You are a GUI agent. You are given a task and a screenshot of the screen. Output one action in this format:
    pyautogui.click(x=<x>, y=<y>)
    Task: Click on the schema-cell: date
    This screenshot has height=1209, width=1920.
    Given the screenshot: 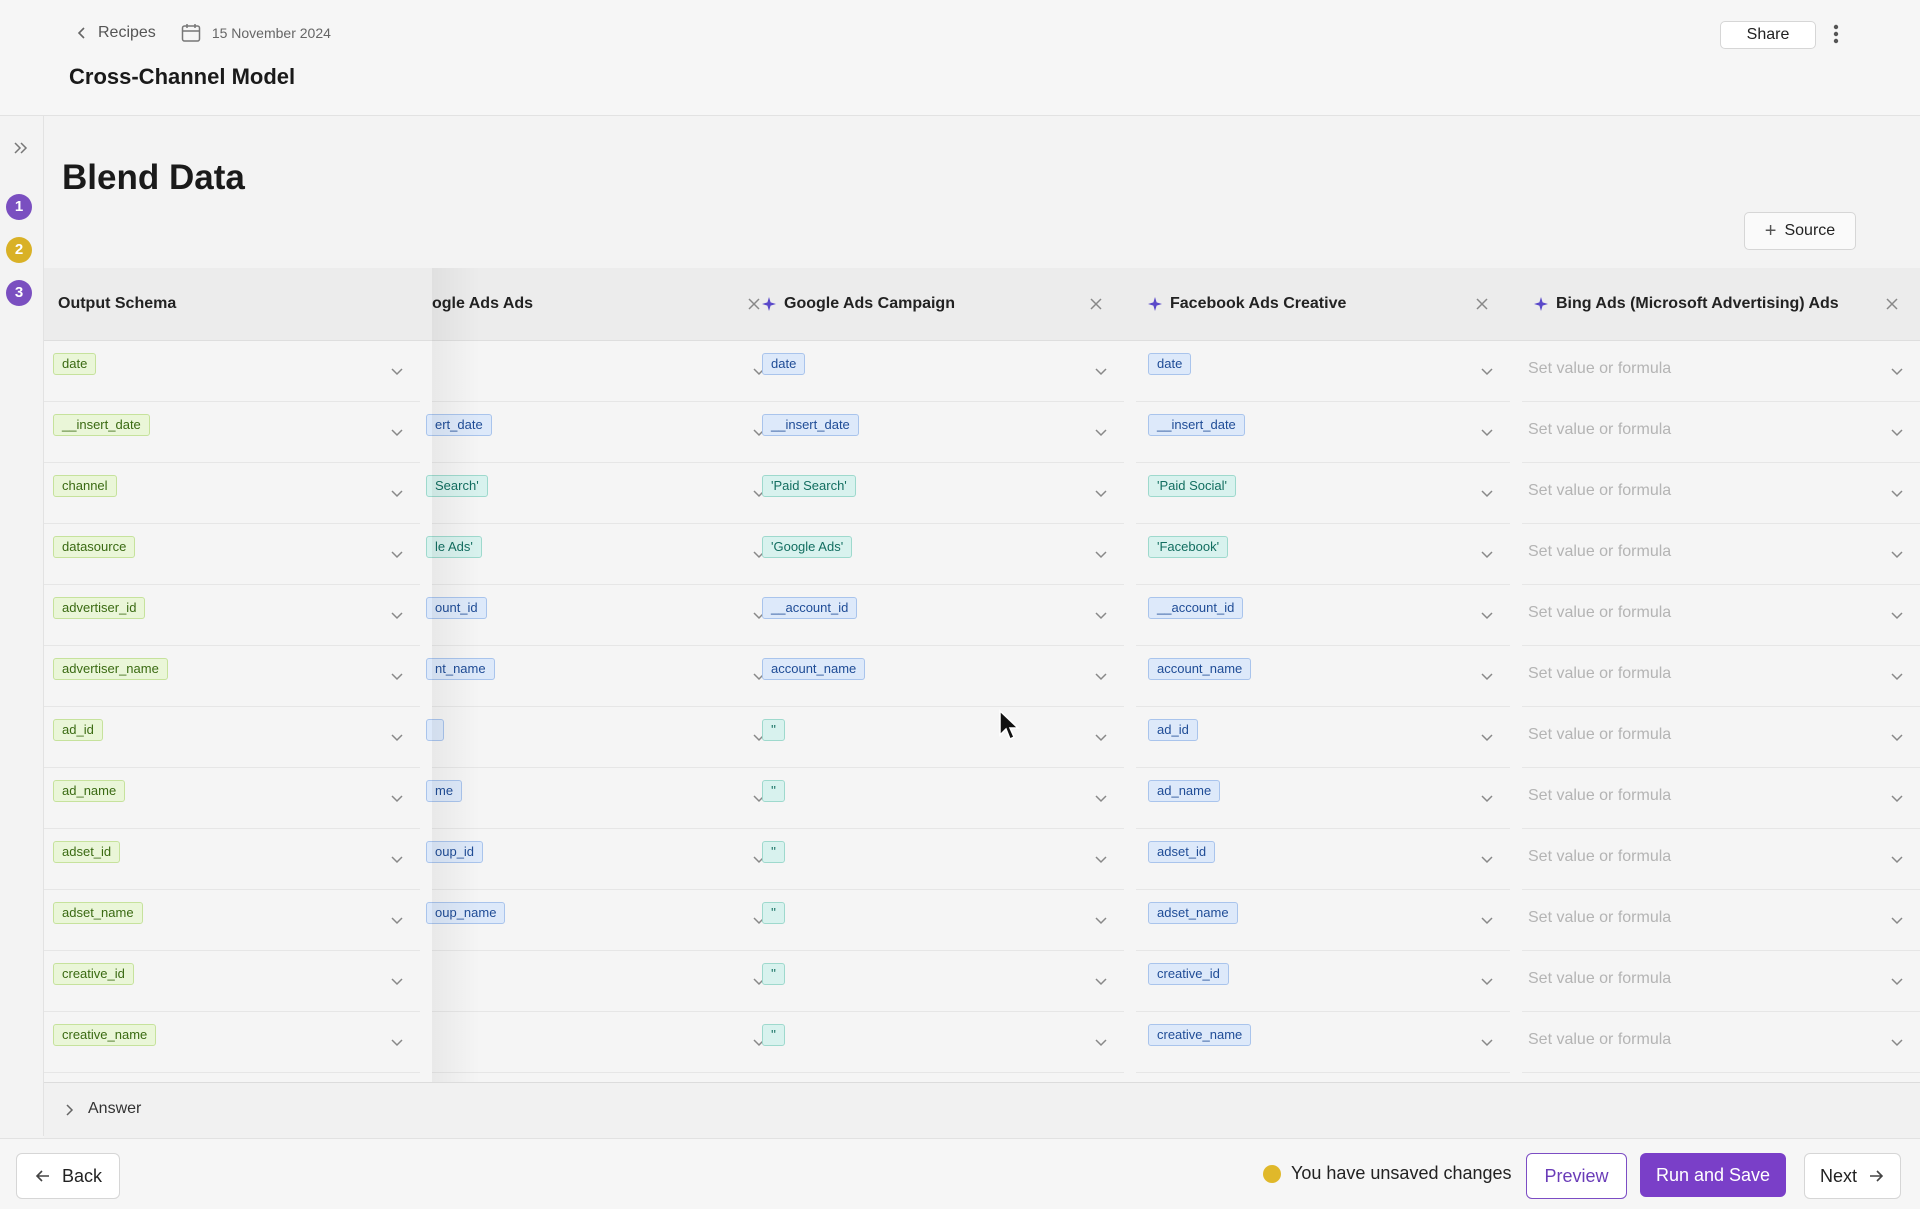 What is the action you would take?
    pyautogui.click(x=232, y=371)
    